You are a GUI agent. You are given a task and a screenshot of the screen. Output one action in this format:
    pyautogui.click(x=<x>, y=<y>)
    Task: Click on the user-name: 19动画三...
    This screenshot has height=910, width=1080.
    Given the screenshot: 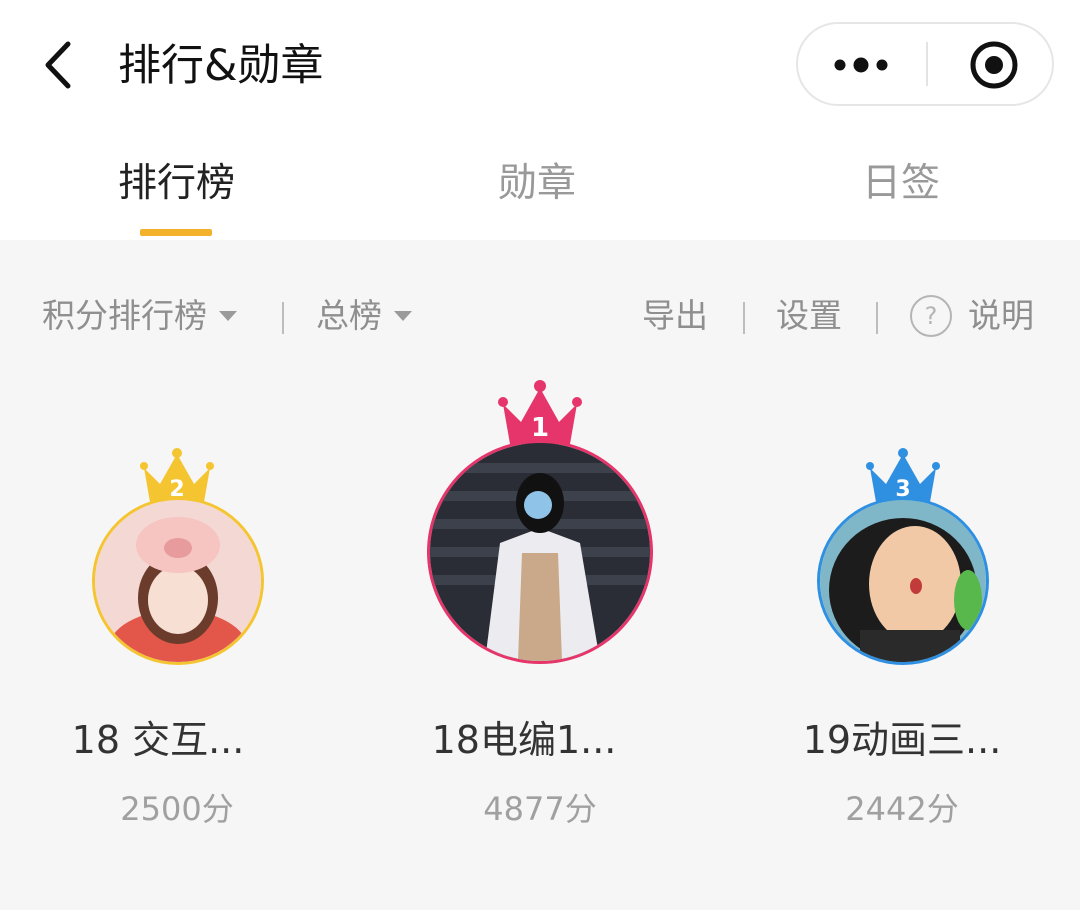 What is the action you would take?
    pyautogui.click(x=902, y=740)
    